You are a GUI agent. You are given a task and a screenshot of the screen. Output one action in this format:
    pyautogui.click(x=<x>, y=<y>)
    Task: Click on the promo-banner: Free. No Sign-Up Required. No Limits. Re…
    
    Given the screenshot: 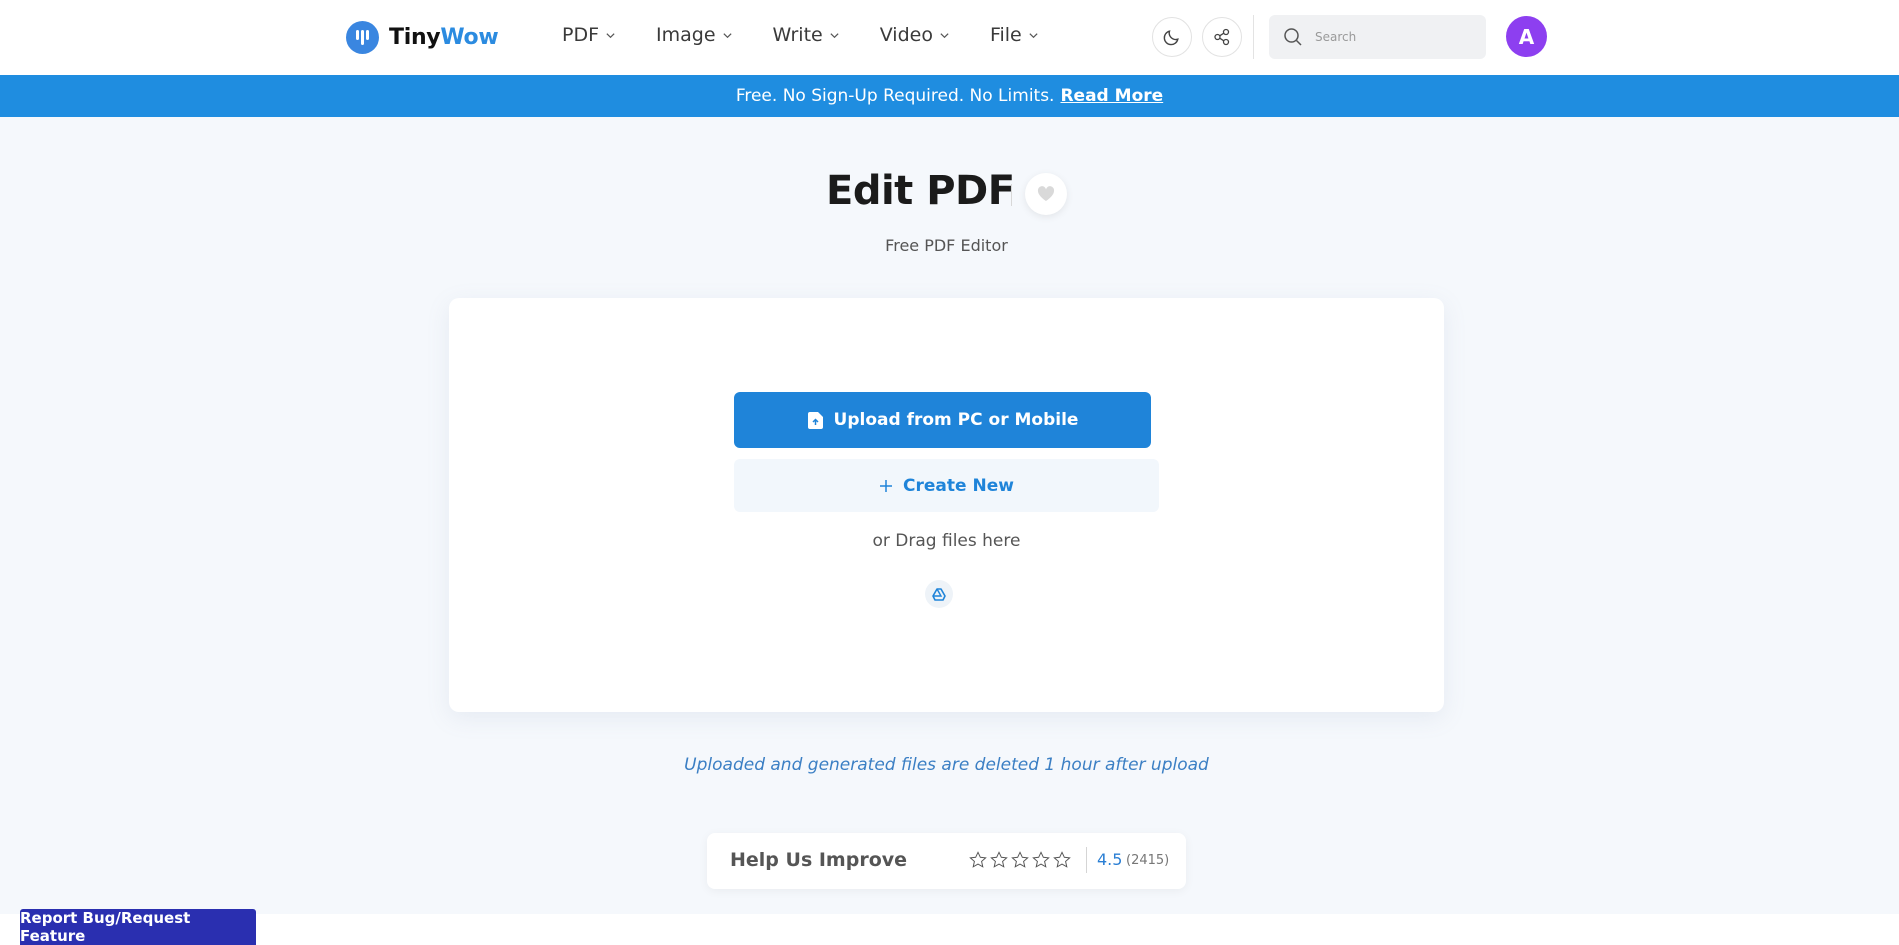 What is the action you would take?
    pyautogui.click(x=949, y=96)
    